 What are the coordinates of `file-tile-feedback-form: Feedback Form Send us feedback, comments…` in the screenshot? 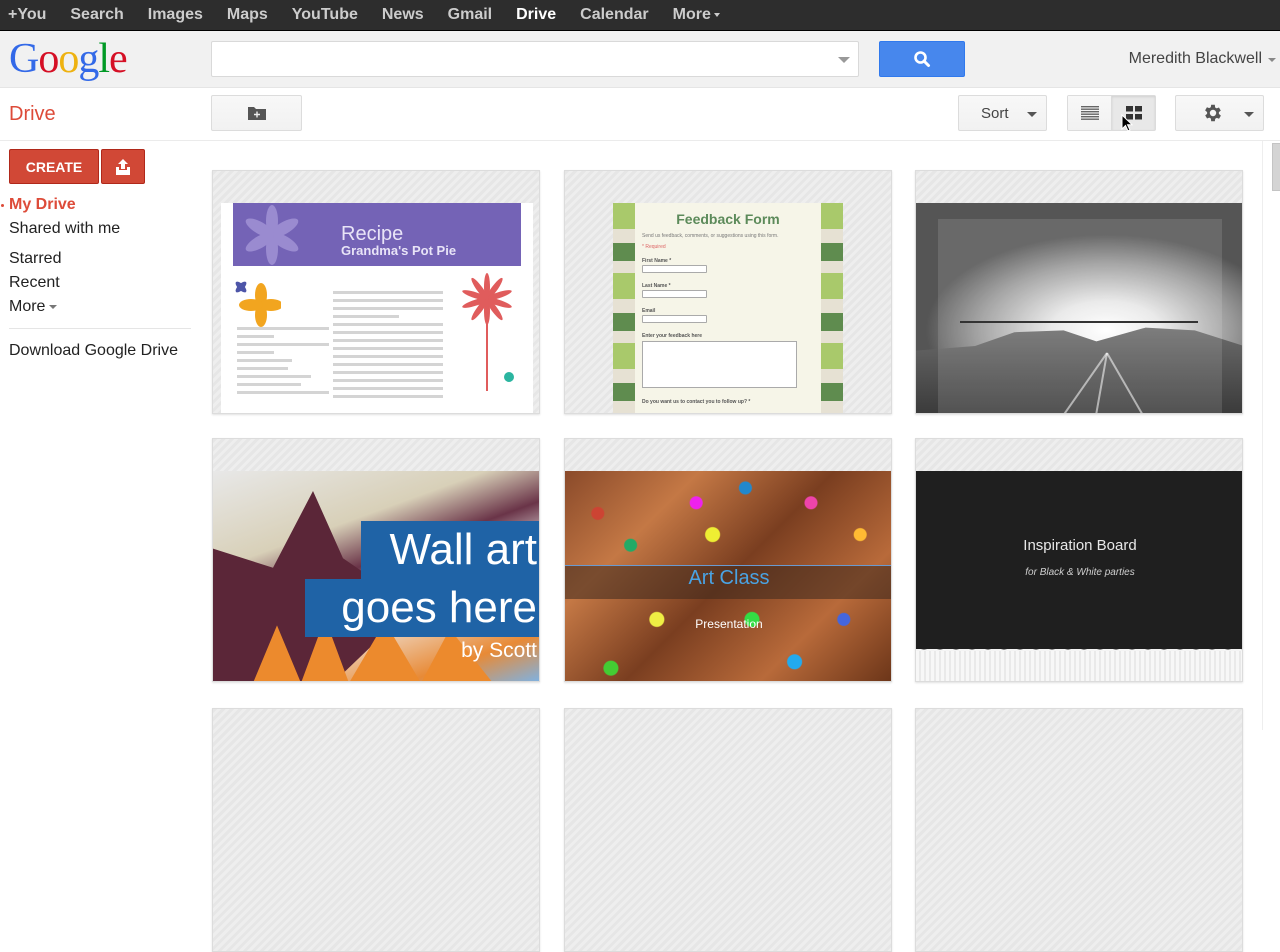 It's located at (728, 292).